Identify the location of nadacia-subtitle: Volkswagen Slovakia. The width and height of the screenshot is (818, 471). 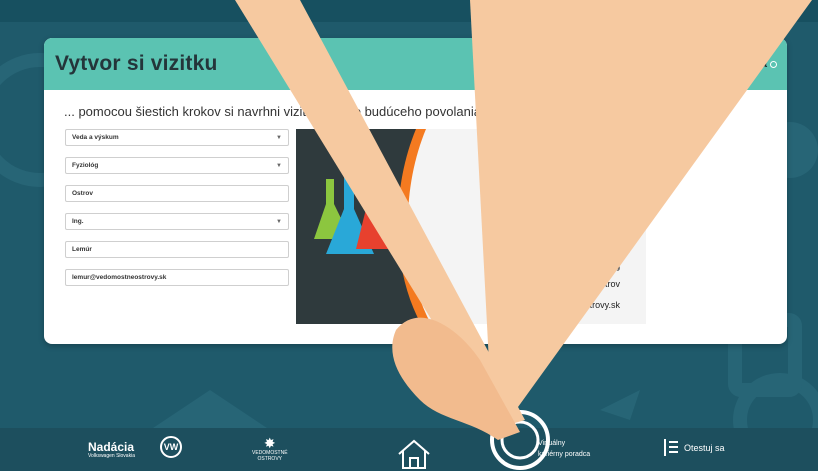
(111, 456).